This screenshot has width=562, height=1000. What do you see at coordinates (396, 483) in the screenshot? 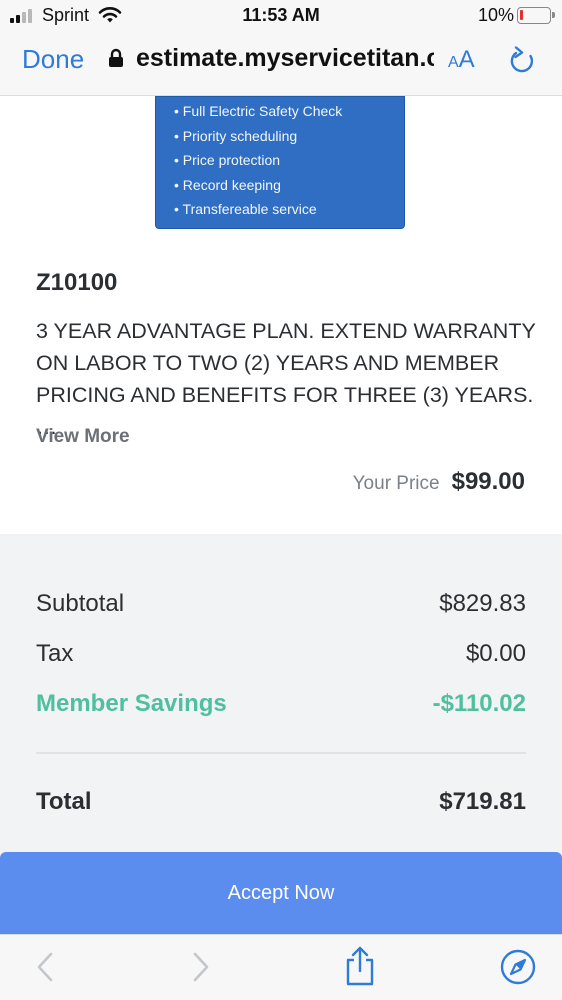
I see `price-label: Your Price` at bounding box center [396, 483].